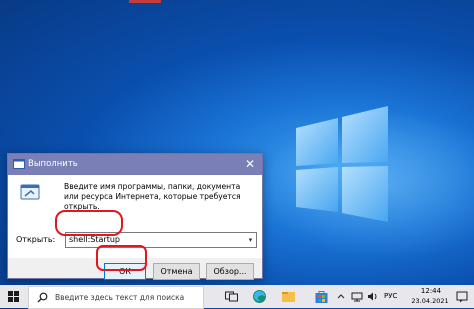 The width and height of the screenshot is (474, 309). What do you see at coordinates (89, 223) in the screenshot?
I see `input-highlight-ring` at bounding box center [89, 223].